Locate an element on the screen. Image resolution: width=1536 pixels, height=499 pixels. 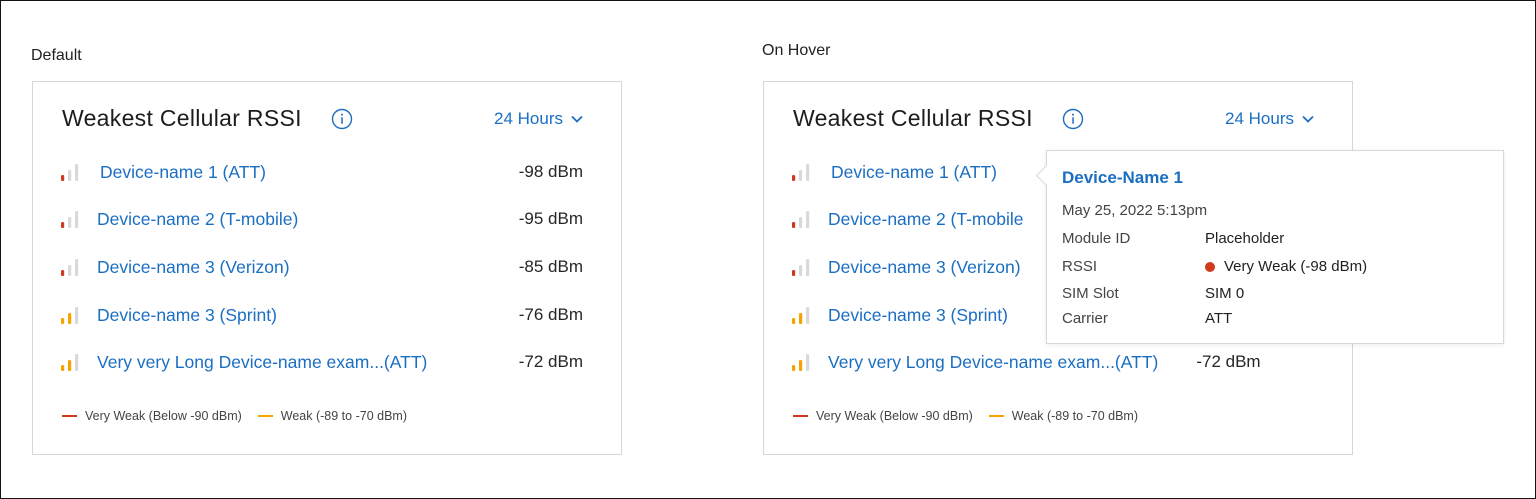
tooltip-row-rssi: RSSI Very Weak (-98 dBm) is located at coordinates (1277, 266).